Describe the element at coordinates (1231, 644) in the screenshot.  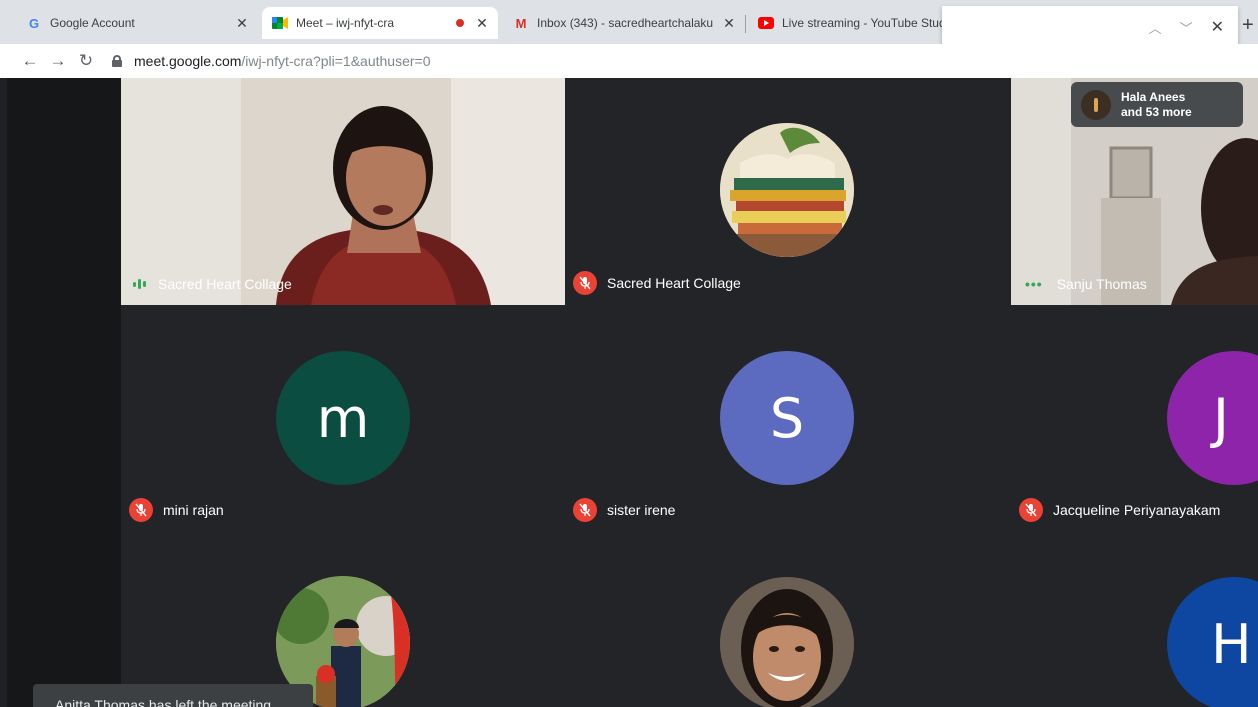
I see `avatar-initial: H` at that location.